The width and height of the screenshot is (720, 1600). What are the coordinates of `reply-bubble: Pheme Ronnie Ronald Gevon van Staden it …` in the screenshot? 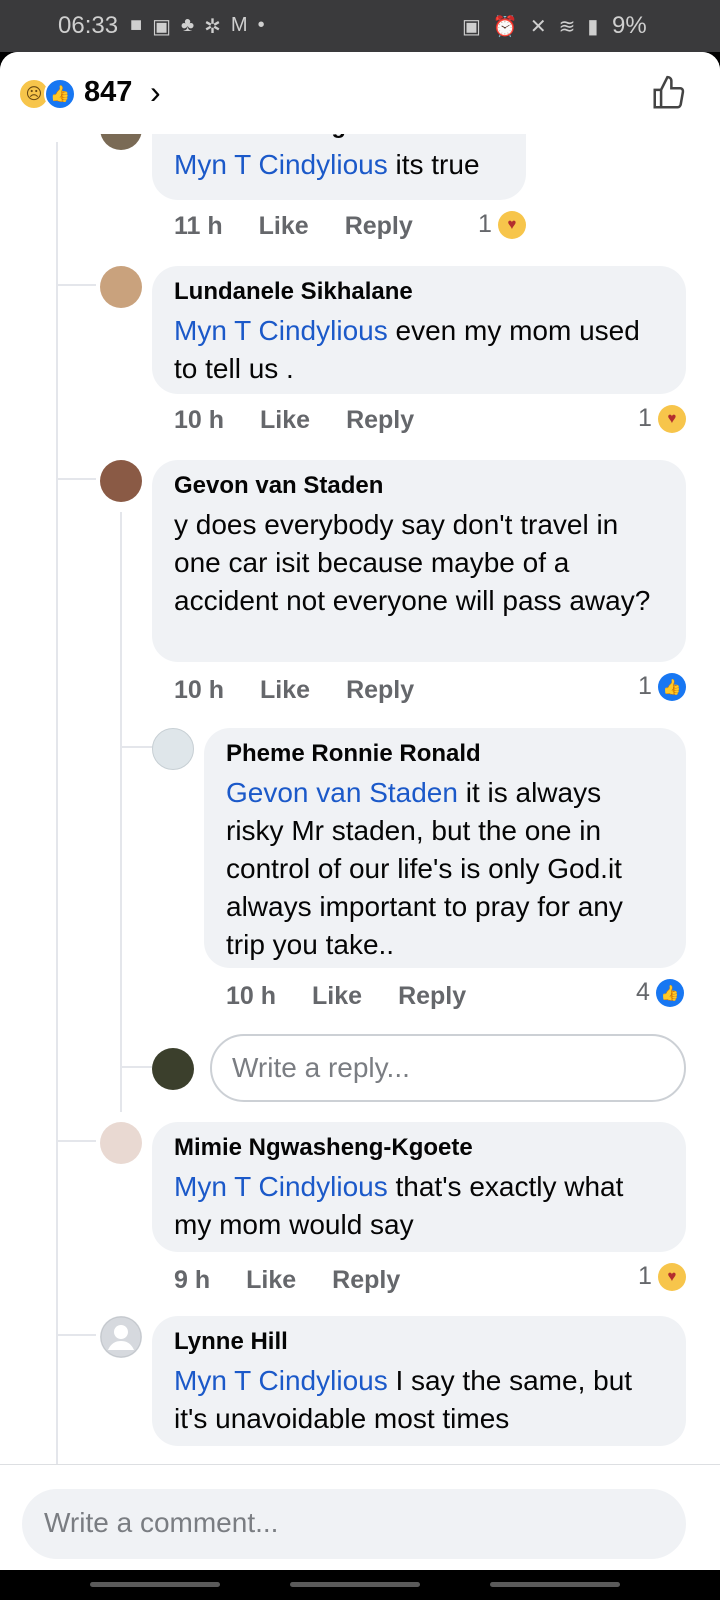 It's located at (445, 848).